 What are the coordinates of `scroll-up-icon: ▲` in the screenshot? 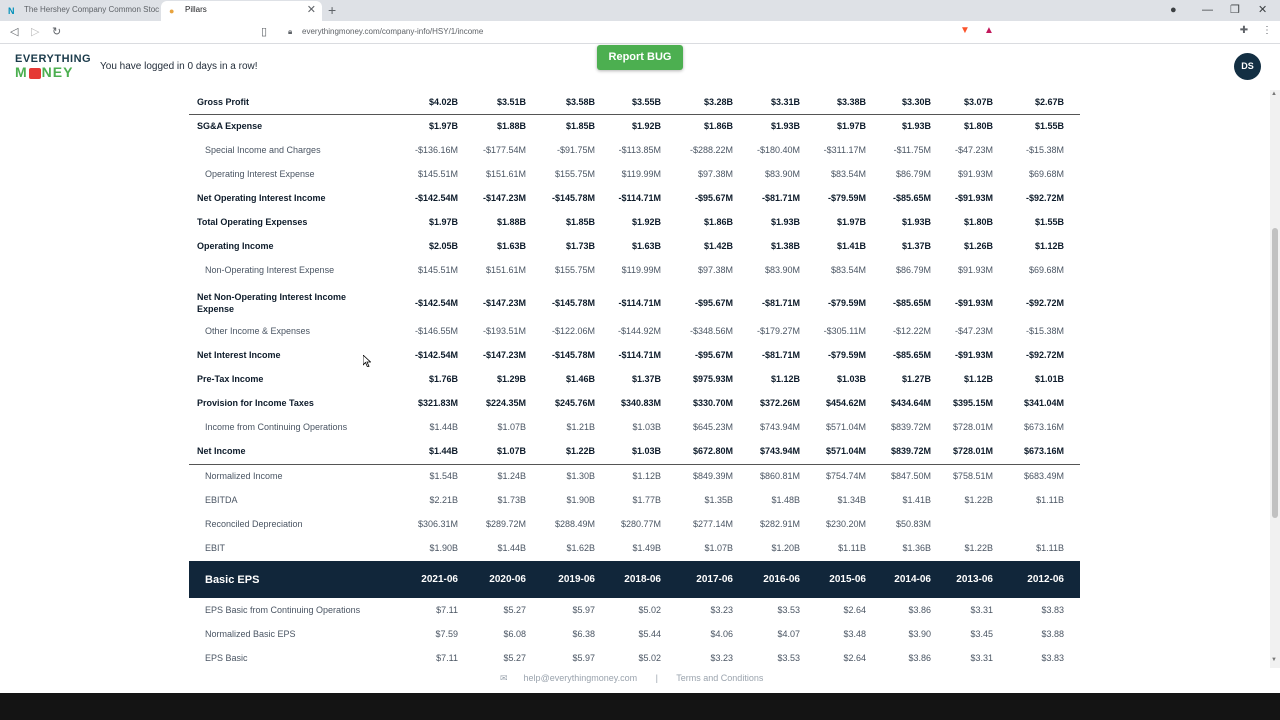 It's located at (1274, 94).